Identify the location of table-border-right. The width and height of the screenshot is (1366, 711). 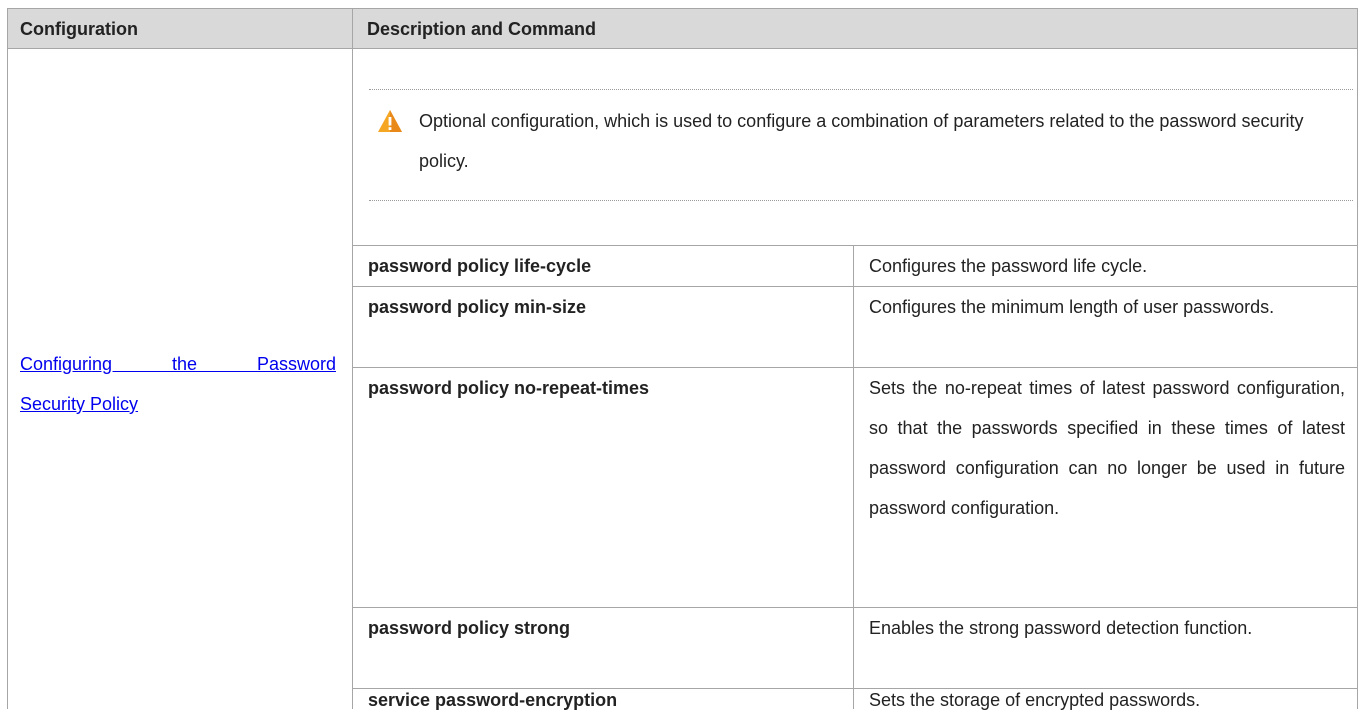
(1357, 379).